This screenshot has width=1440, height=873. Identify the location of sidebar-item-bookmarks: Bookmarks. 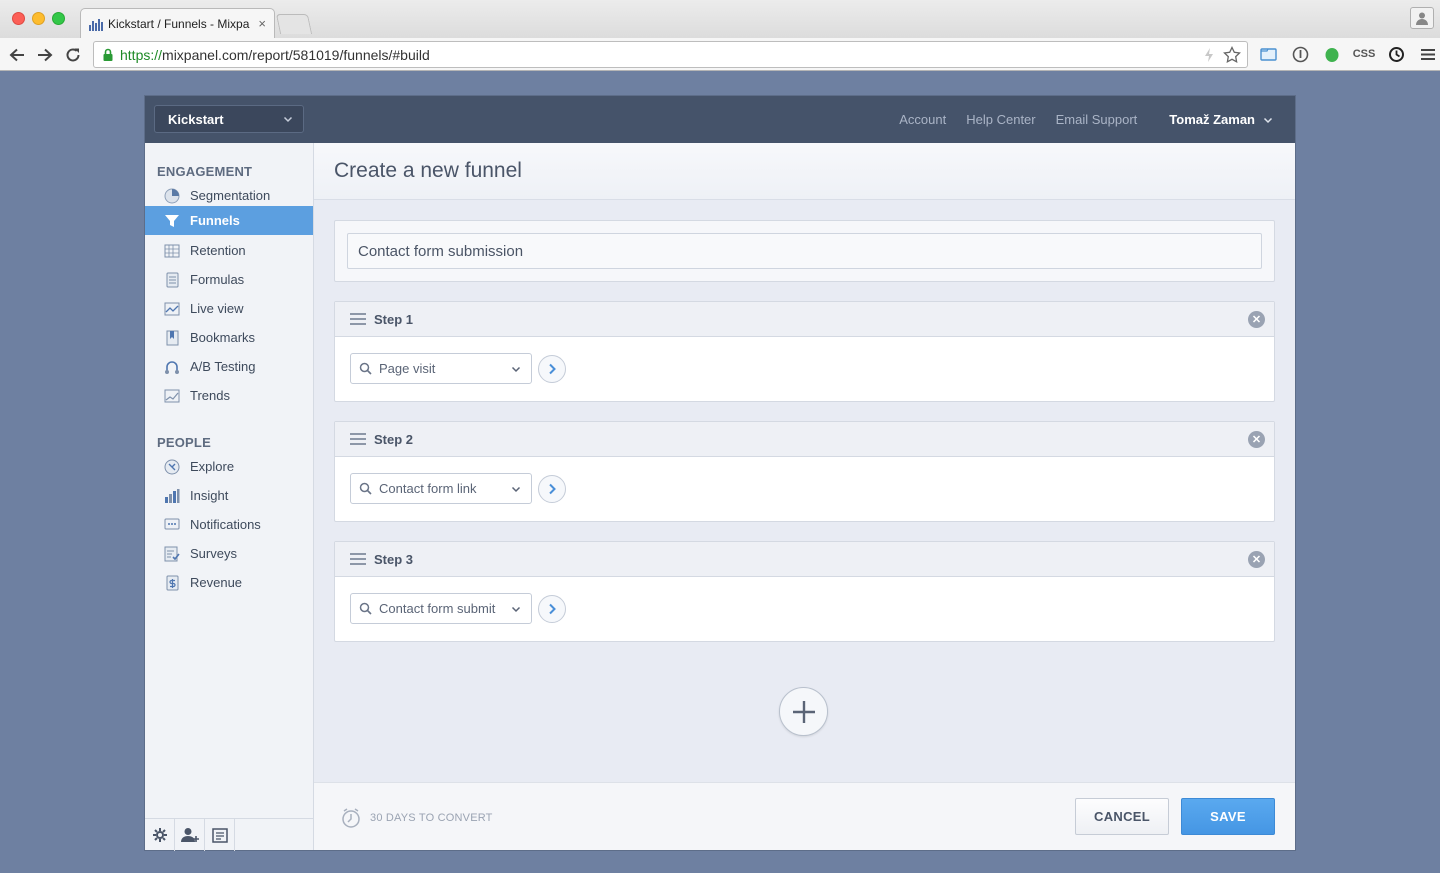
(229, 337).